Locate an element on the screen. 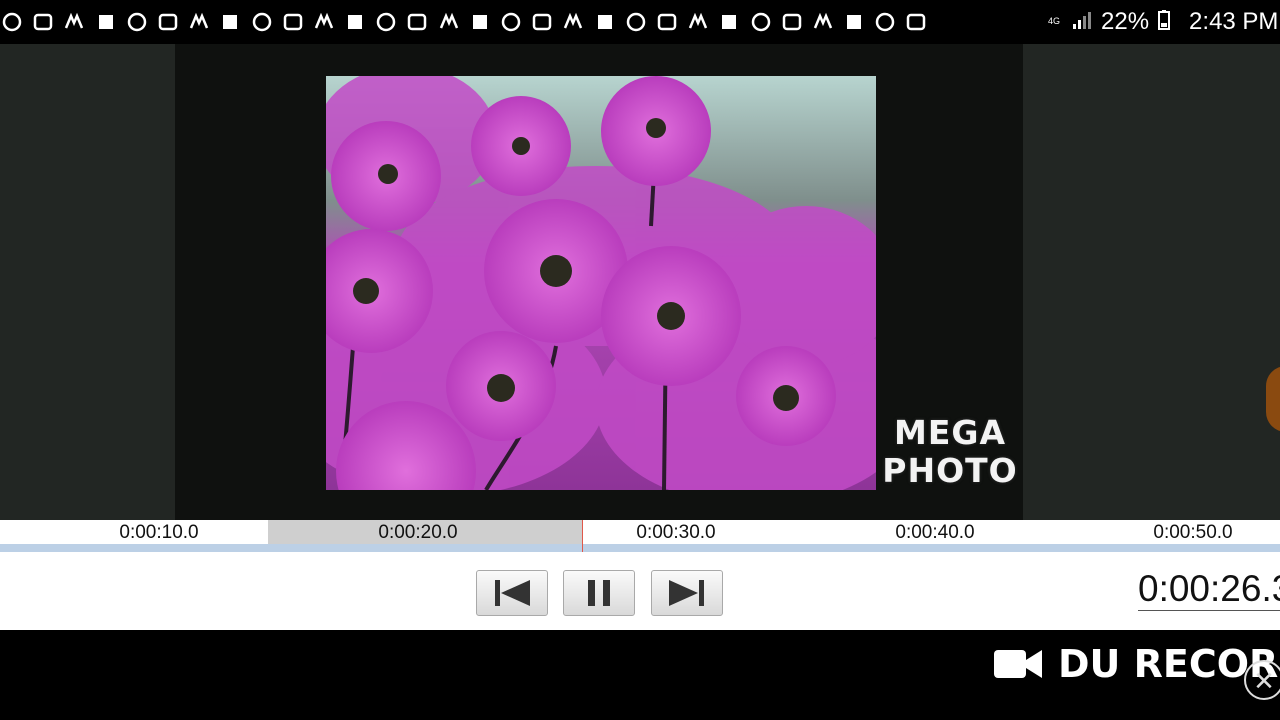  next-button is located at coordinates (687, 593).